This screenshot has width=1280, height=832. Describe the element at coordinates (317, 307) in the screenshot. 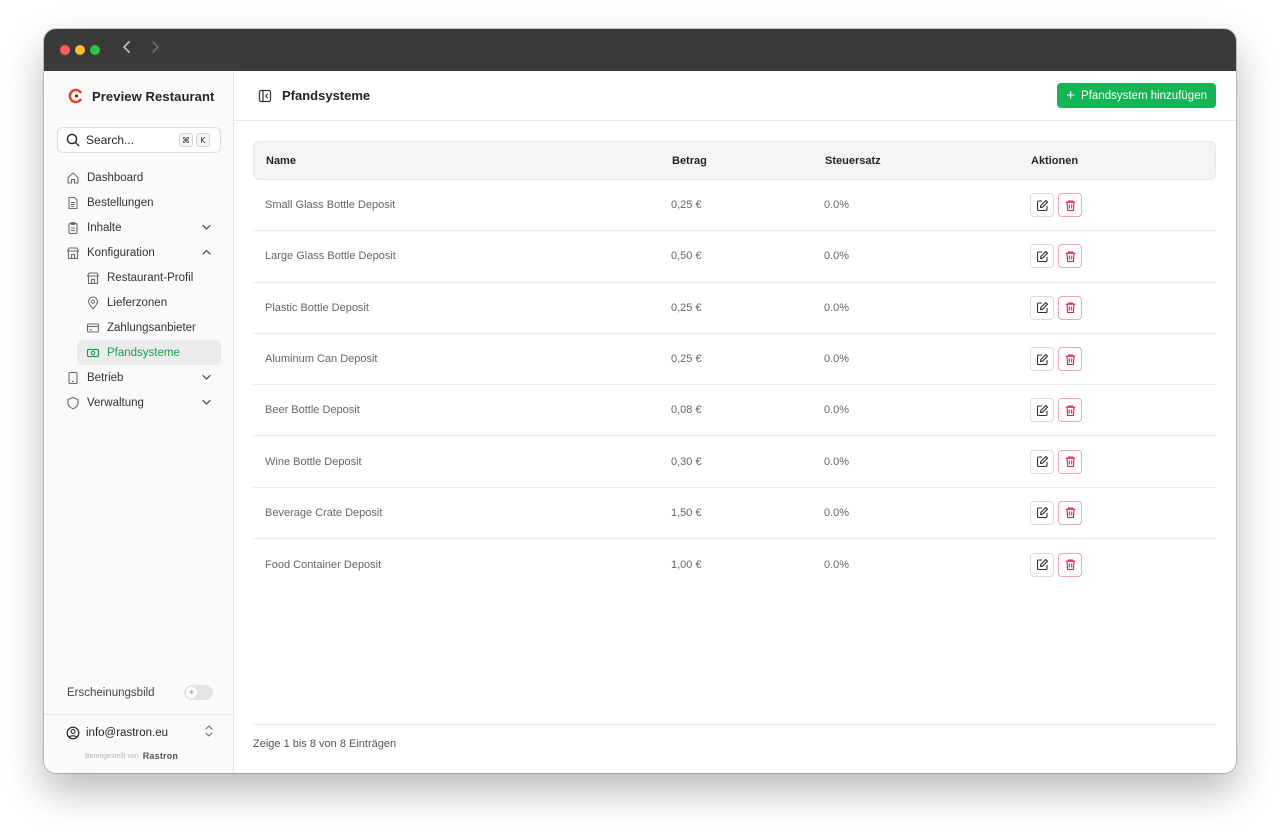

I see `cell-name: Plastic Bottle Deposit` at that location.